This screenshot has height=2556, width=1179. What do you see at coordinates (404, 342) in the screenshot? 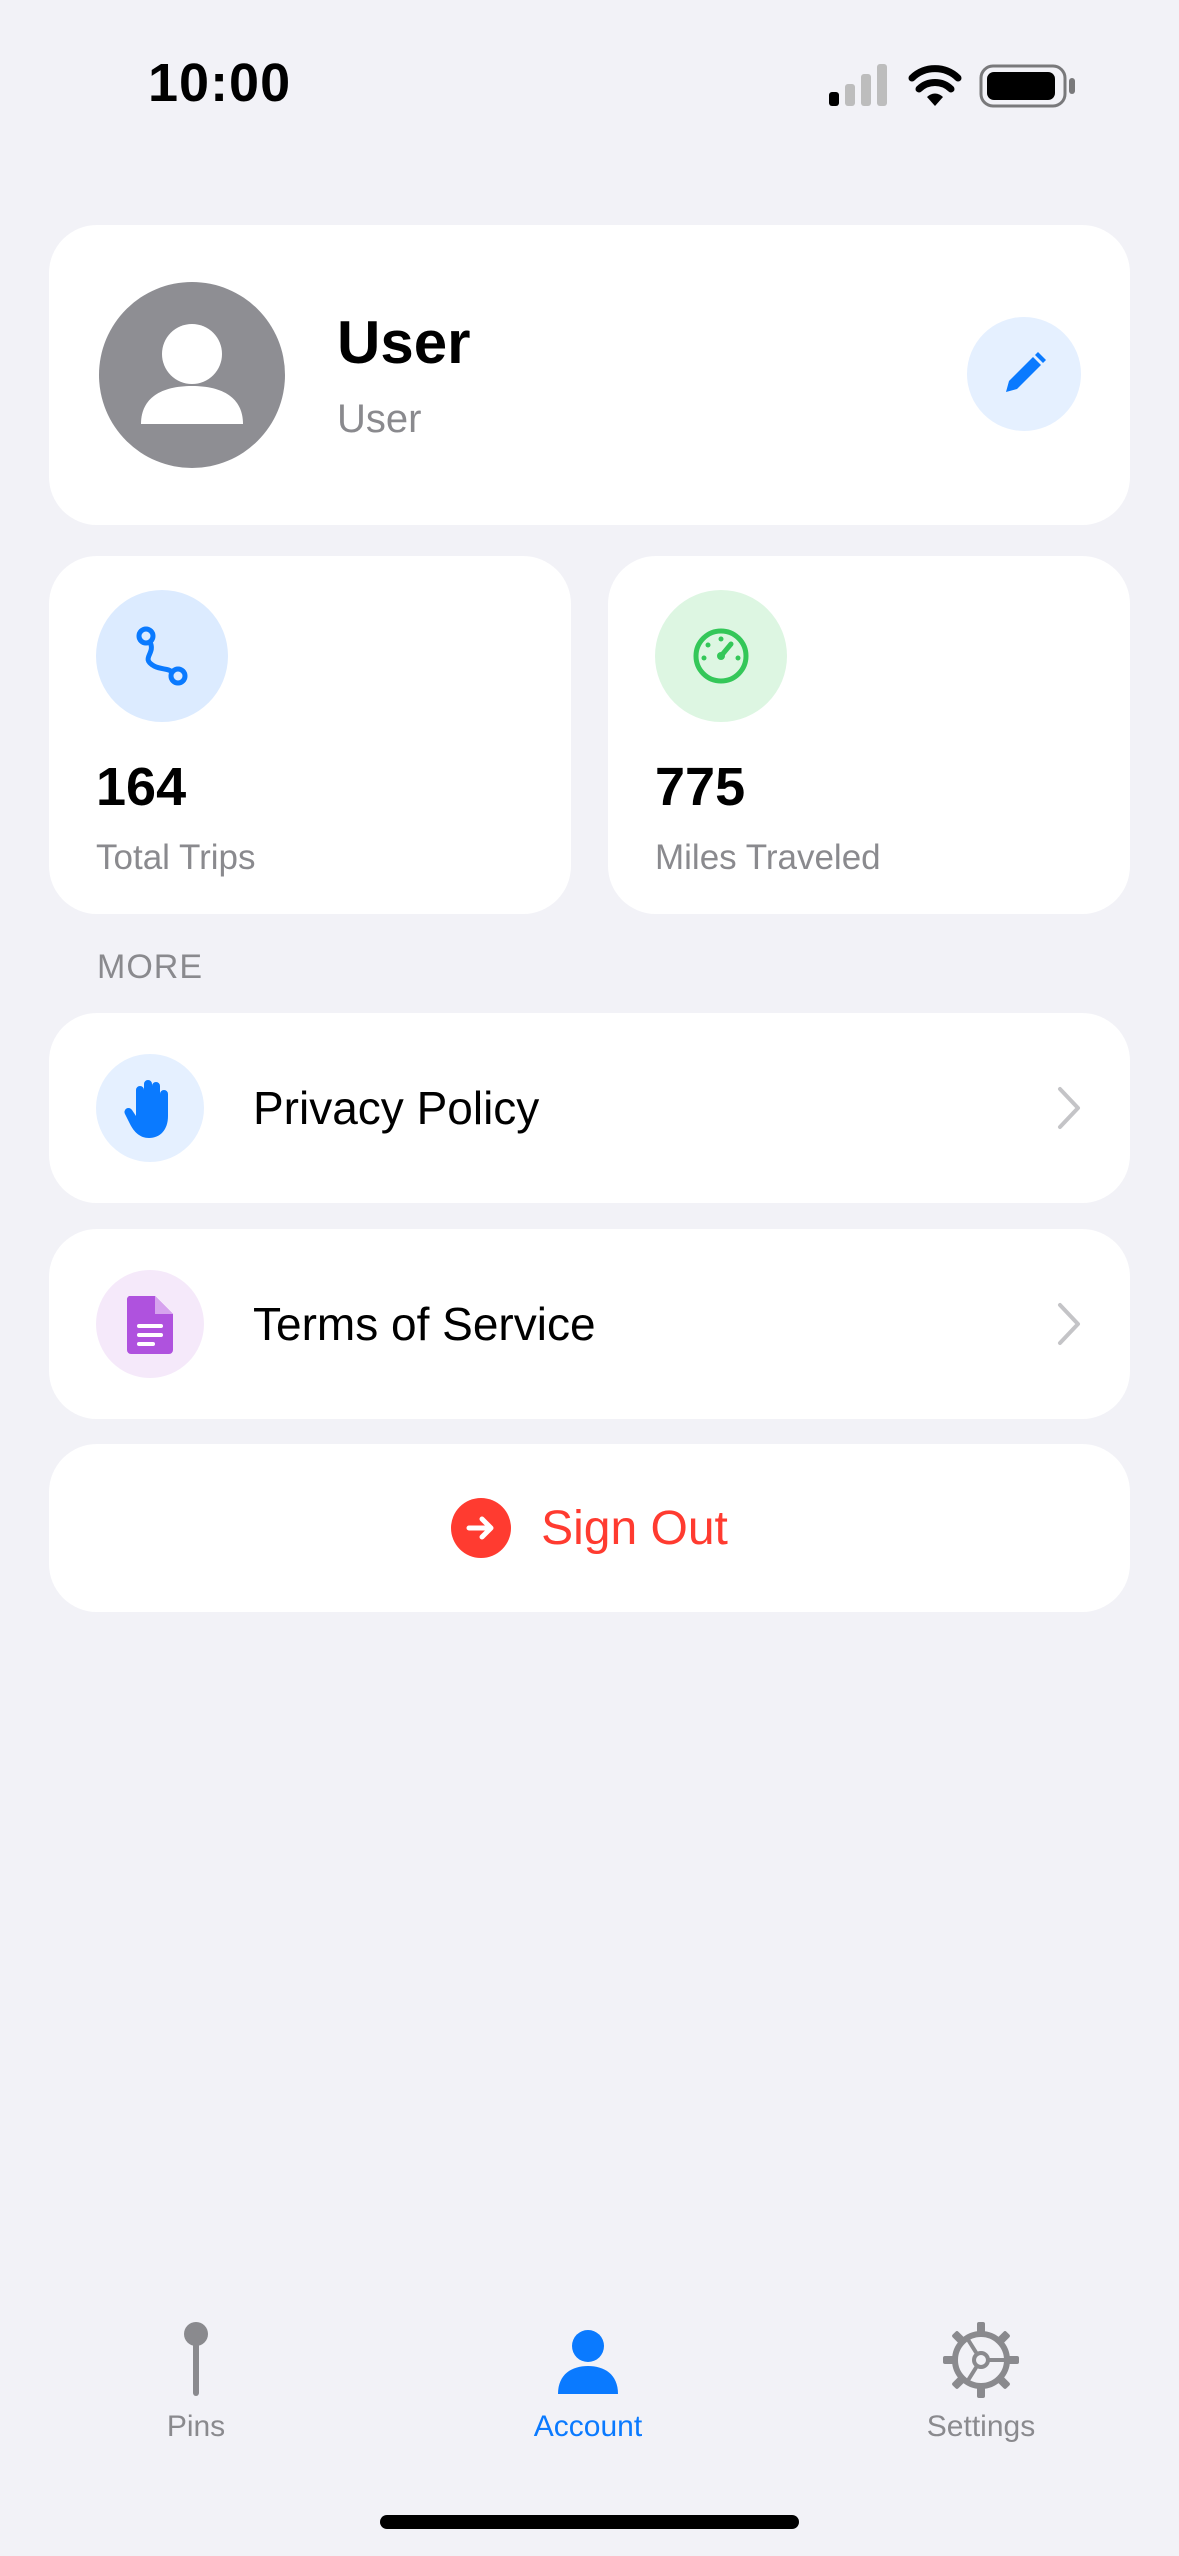
I see `profile-name: User` at bounding box center [404, 342].